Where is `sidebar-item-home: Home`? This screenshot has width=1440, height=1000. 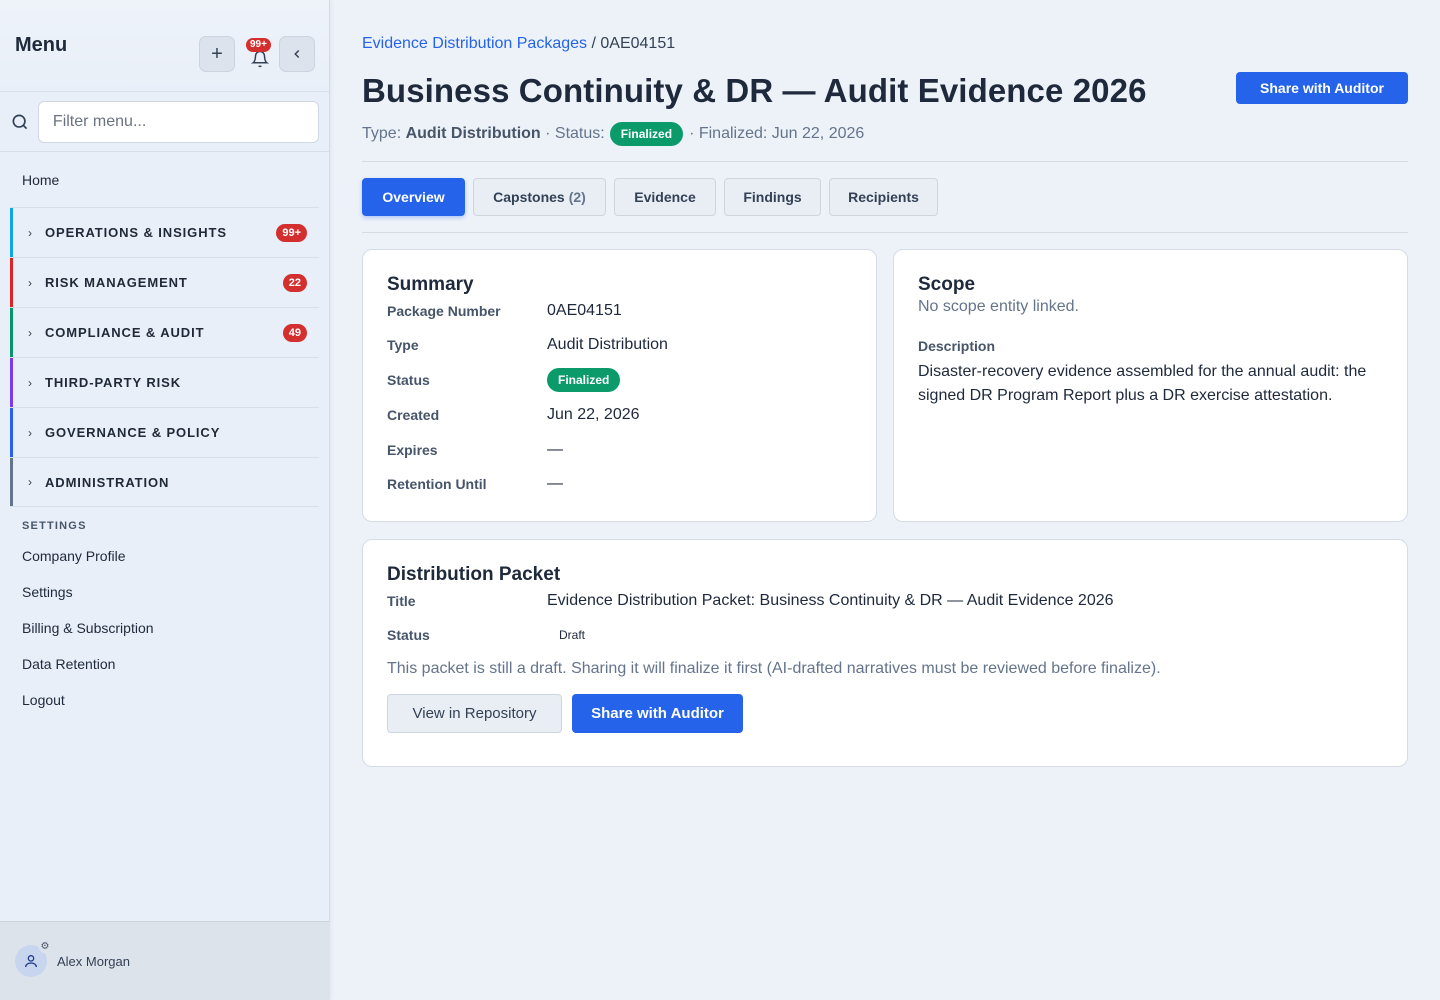 sidebar-item-home: Home is located at coordinates (164, 179).